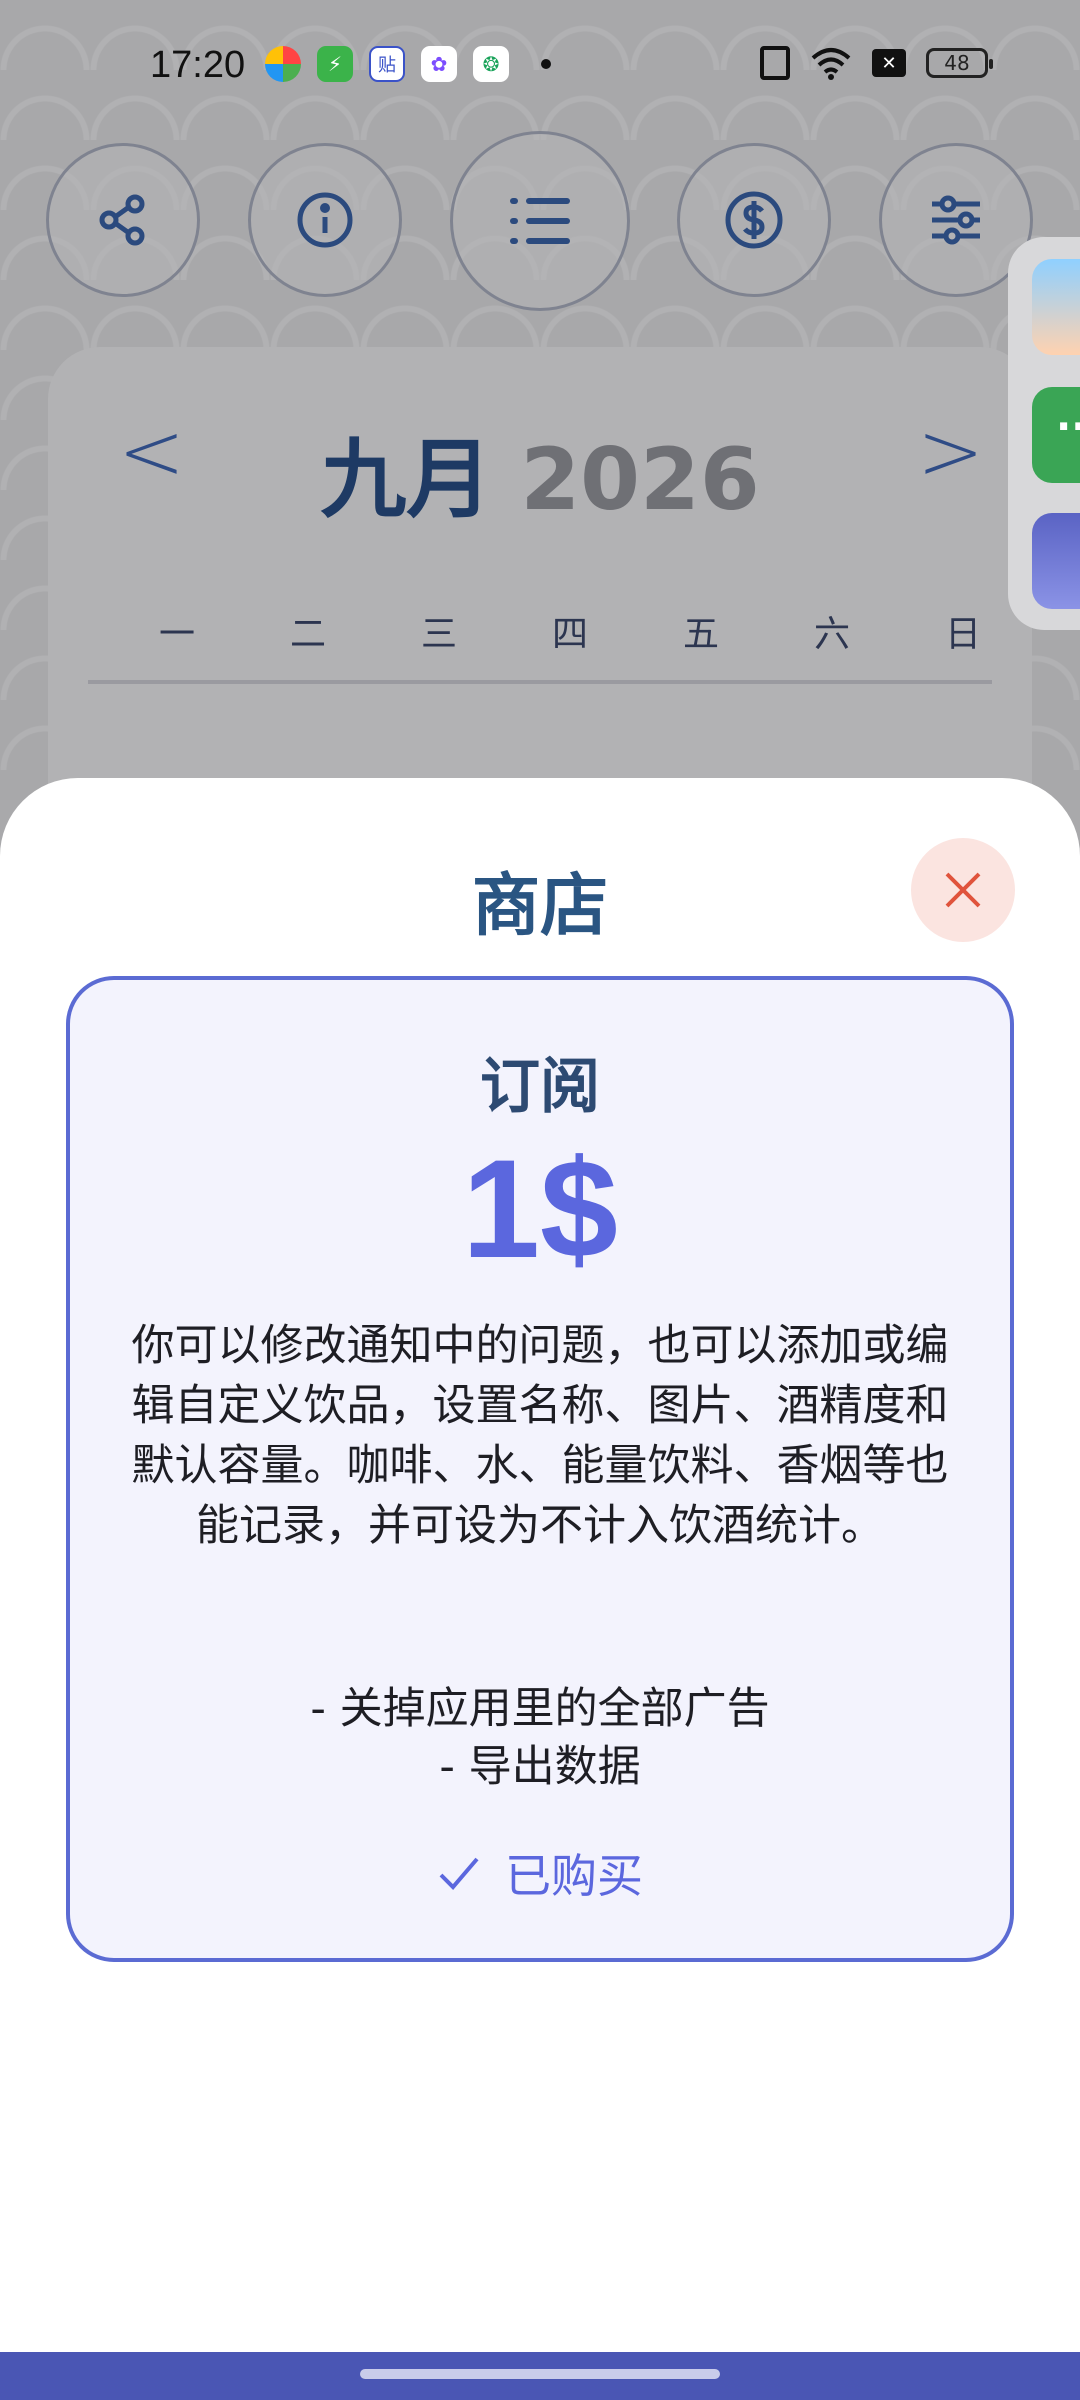  What do you see at coordinates (540, 682) in the screenshot?
I see `weekday-divider` at bounding box center [540, 682].